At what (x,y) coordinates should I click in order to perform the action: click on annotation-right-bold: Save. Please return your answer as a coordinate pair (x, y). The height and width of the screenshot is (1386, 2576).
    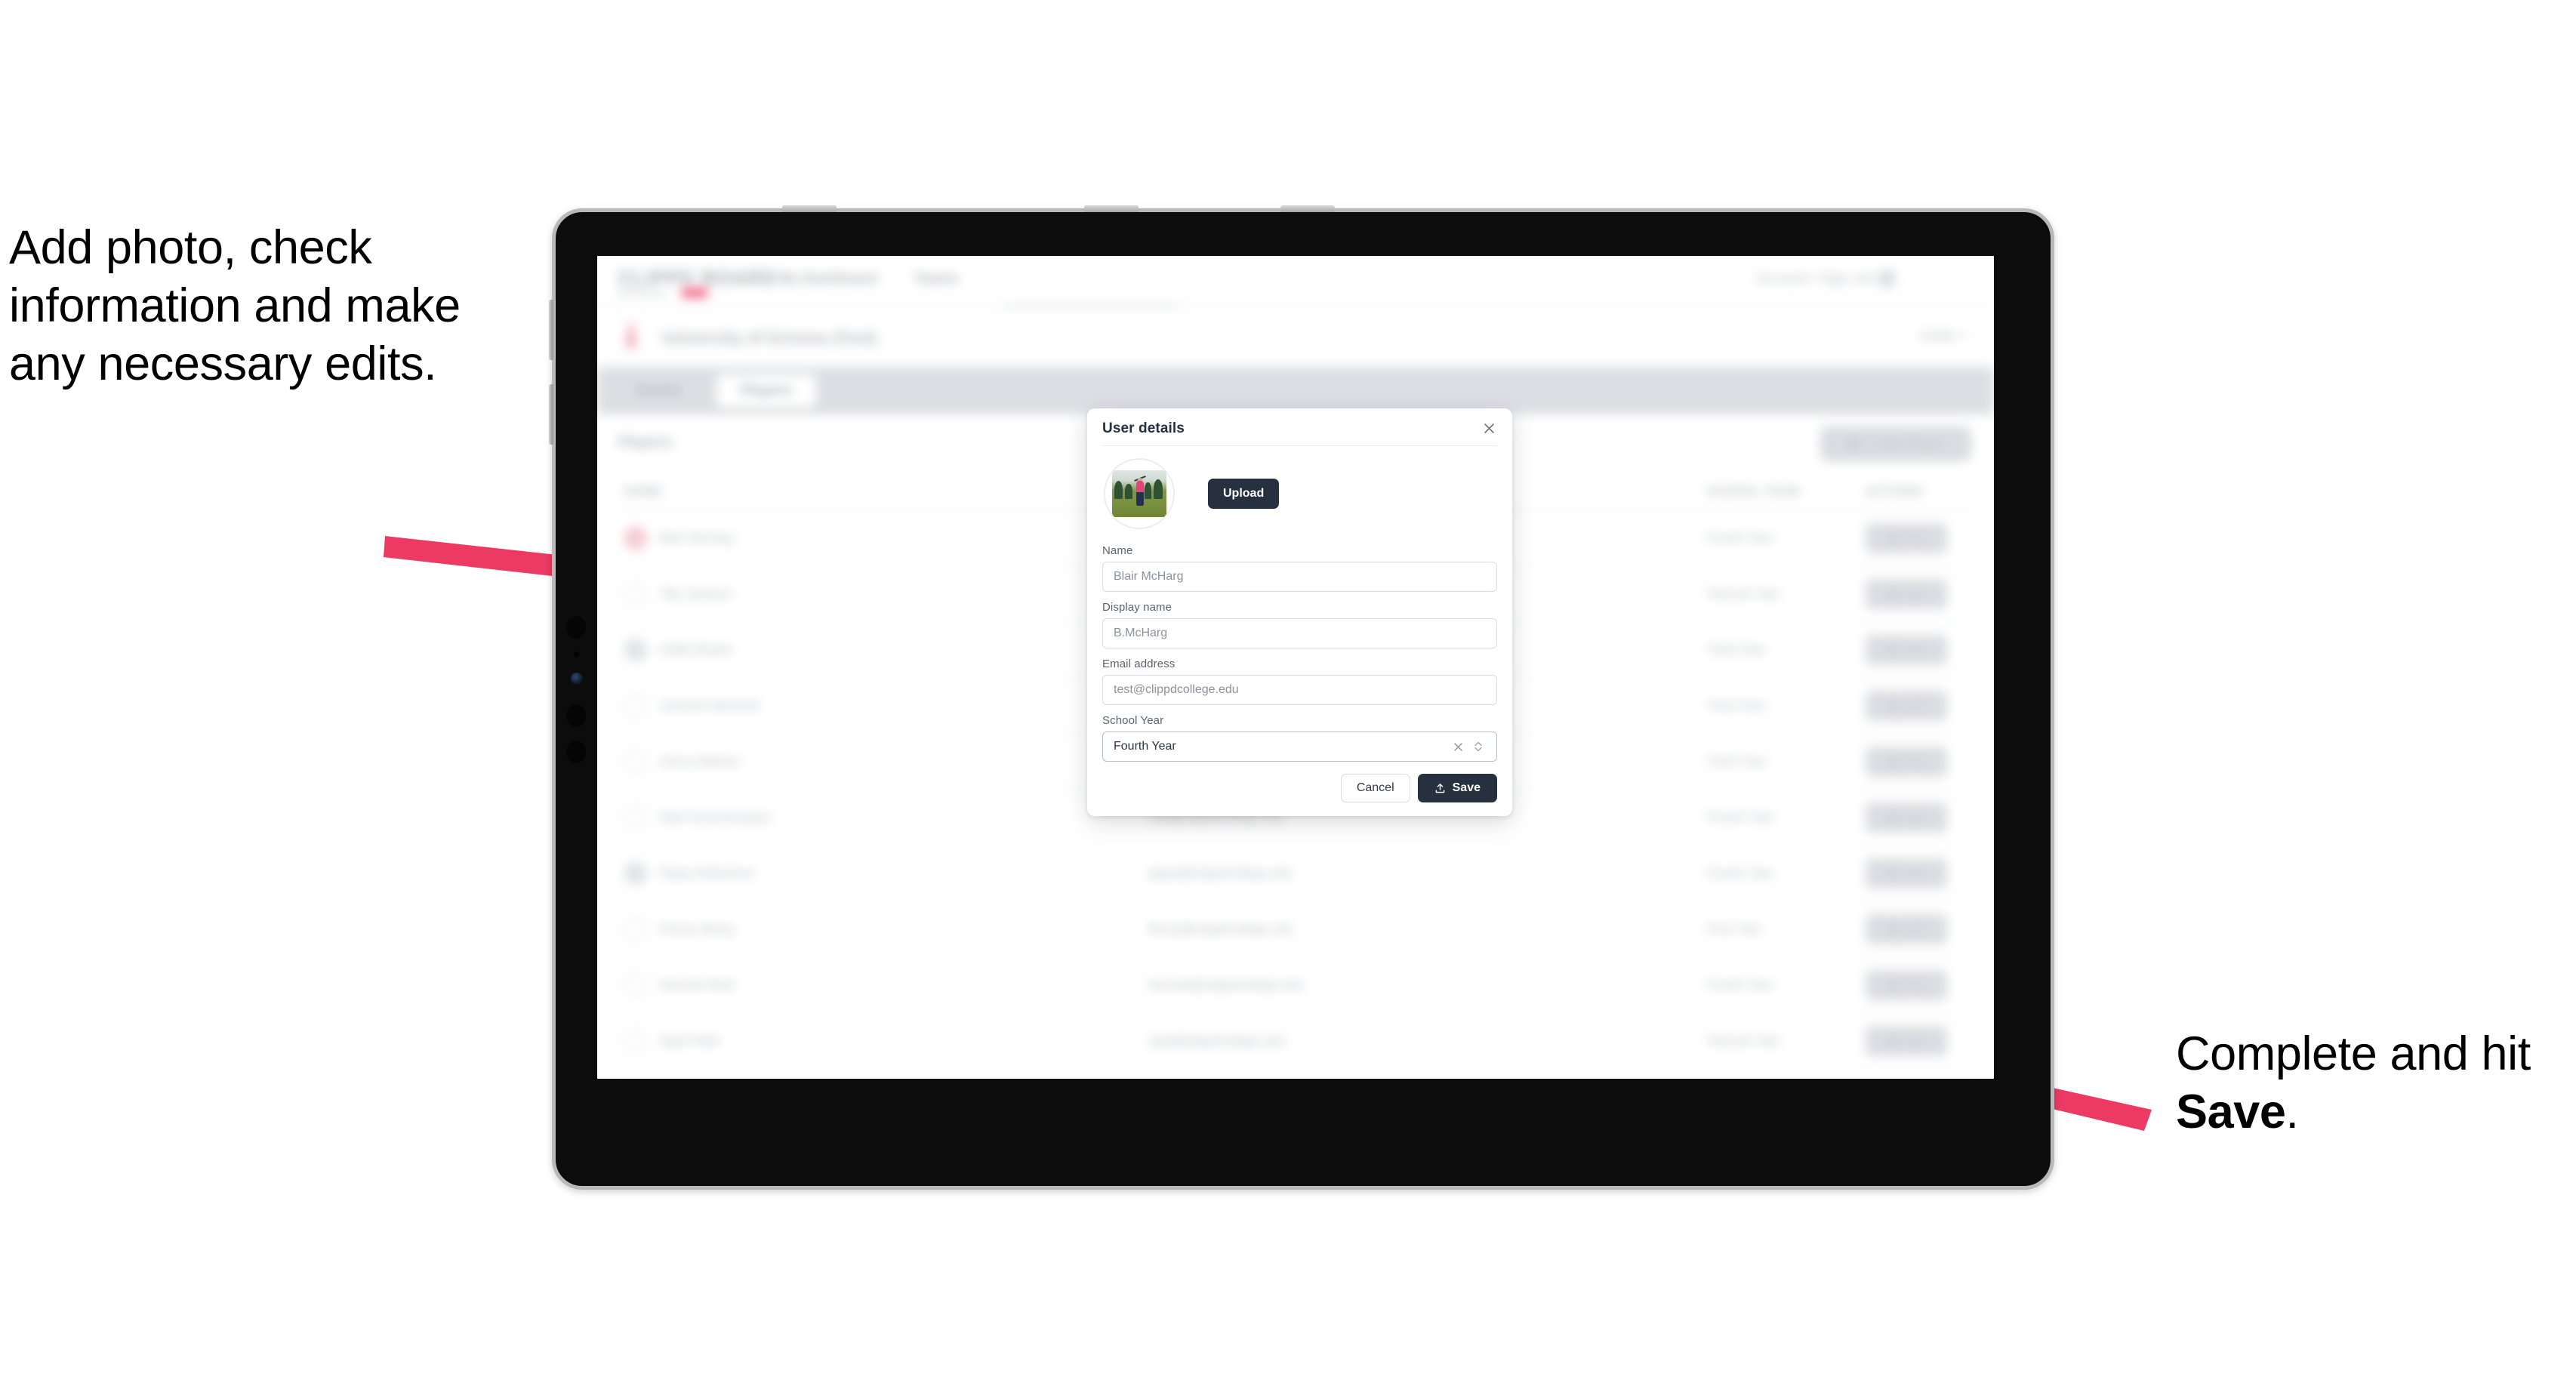
    Looking at the image, I should click on (2231, 1111).